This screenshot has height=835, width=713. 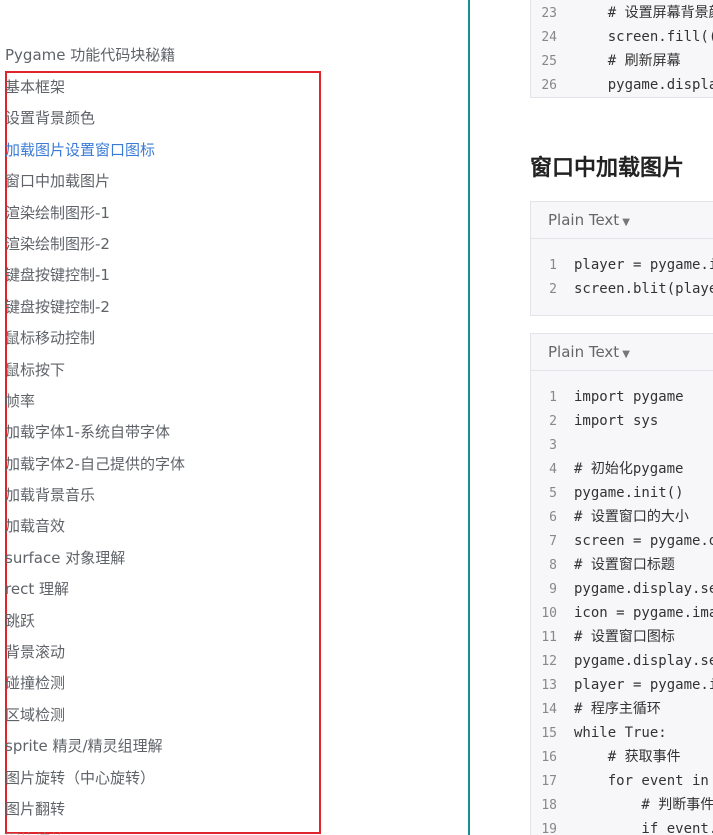 I want to click on toc-item: 加载音效, so click(x=95, y=526).